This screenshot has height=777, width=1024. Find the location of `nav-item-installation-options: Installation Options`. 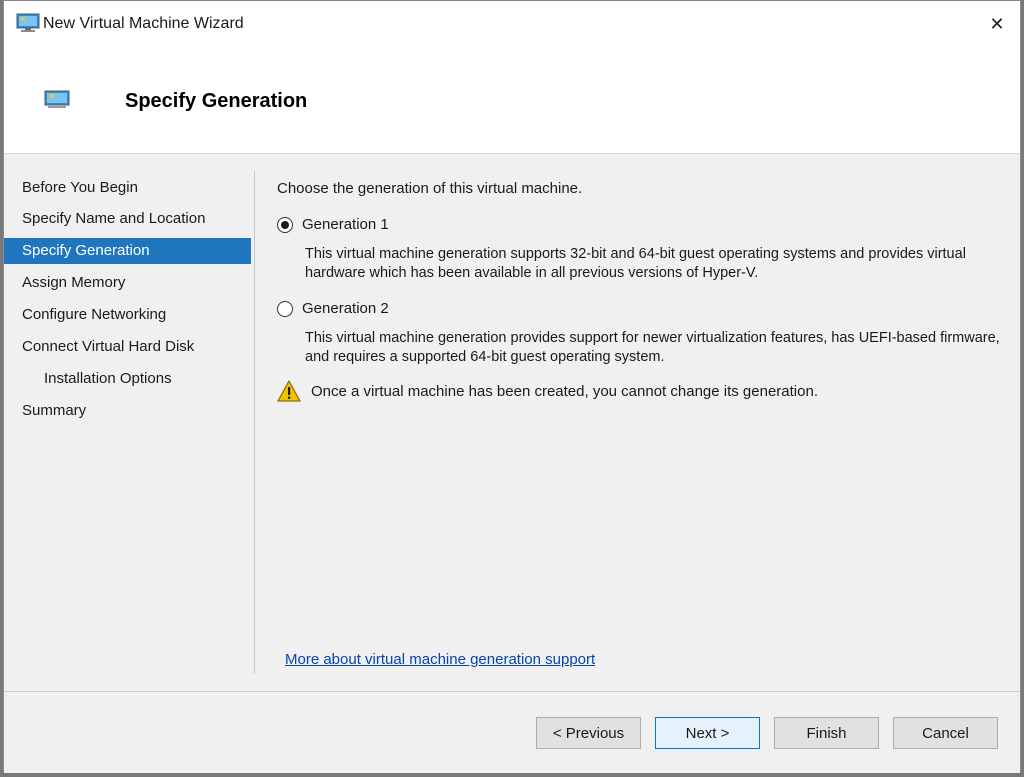

nav-item-installation-options: Installation Options is located at coordinates (127, 379).